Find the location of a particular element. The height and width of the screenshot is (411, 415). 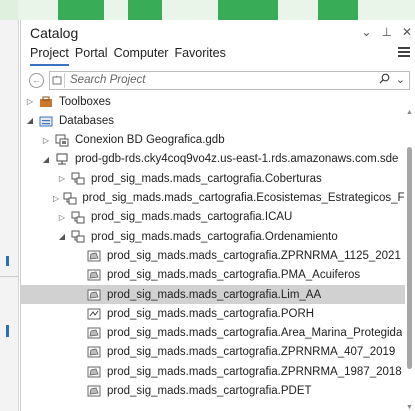

toolbox-icon is located at coordinates (46, 102).